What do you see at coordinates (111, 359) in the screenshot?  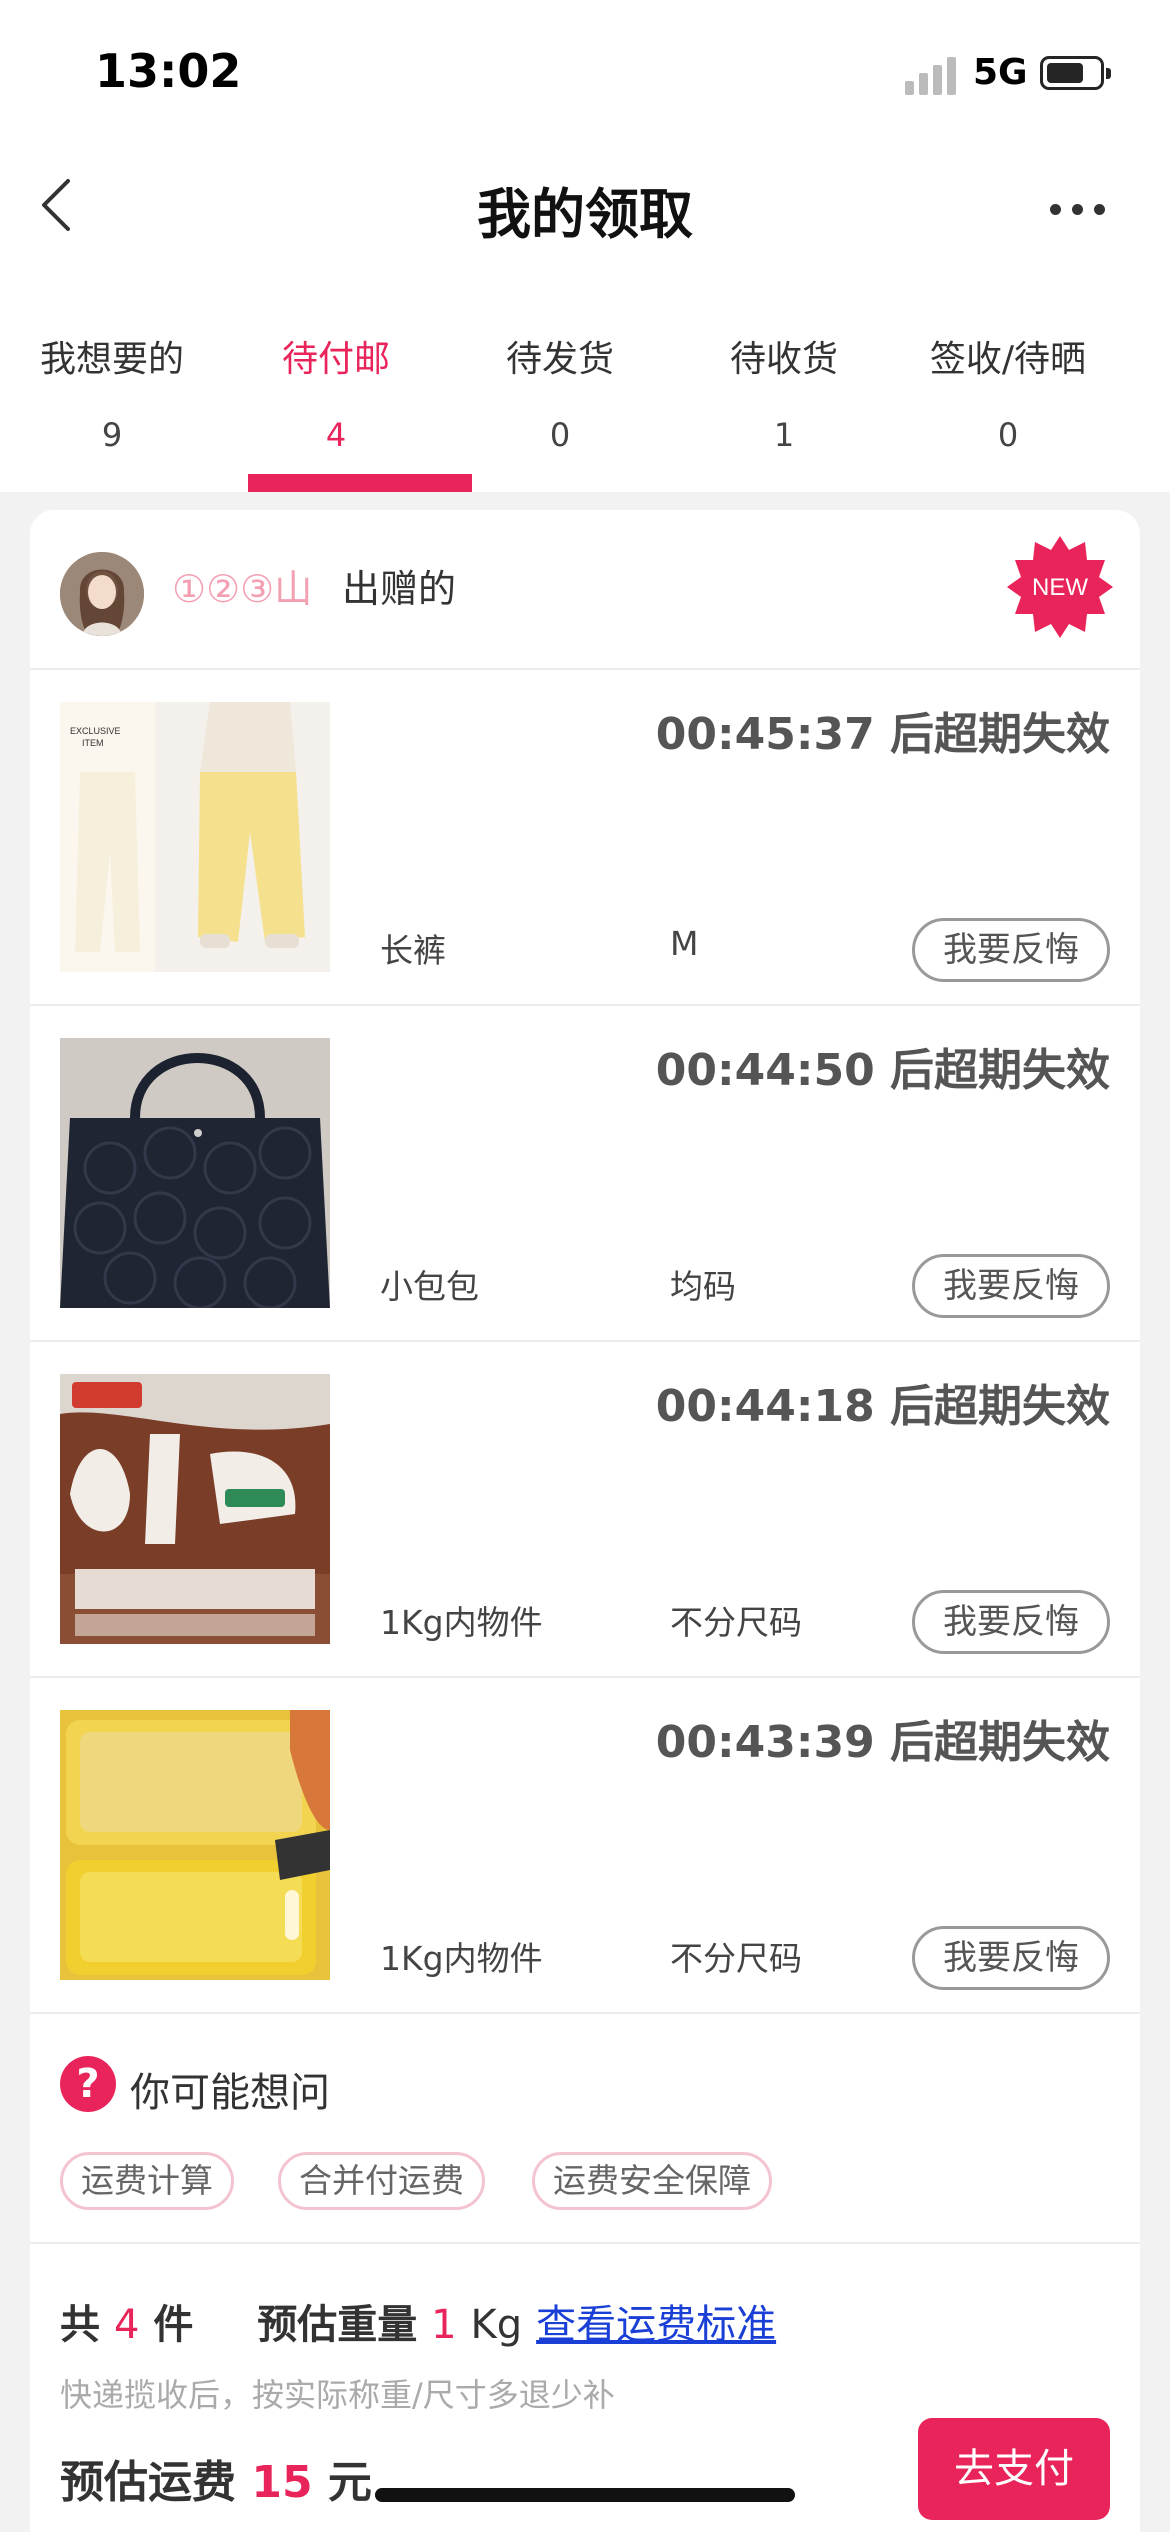 I see `tab-label: 我想要的` at bounding box center [111, 359].